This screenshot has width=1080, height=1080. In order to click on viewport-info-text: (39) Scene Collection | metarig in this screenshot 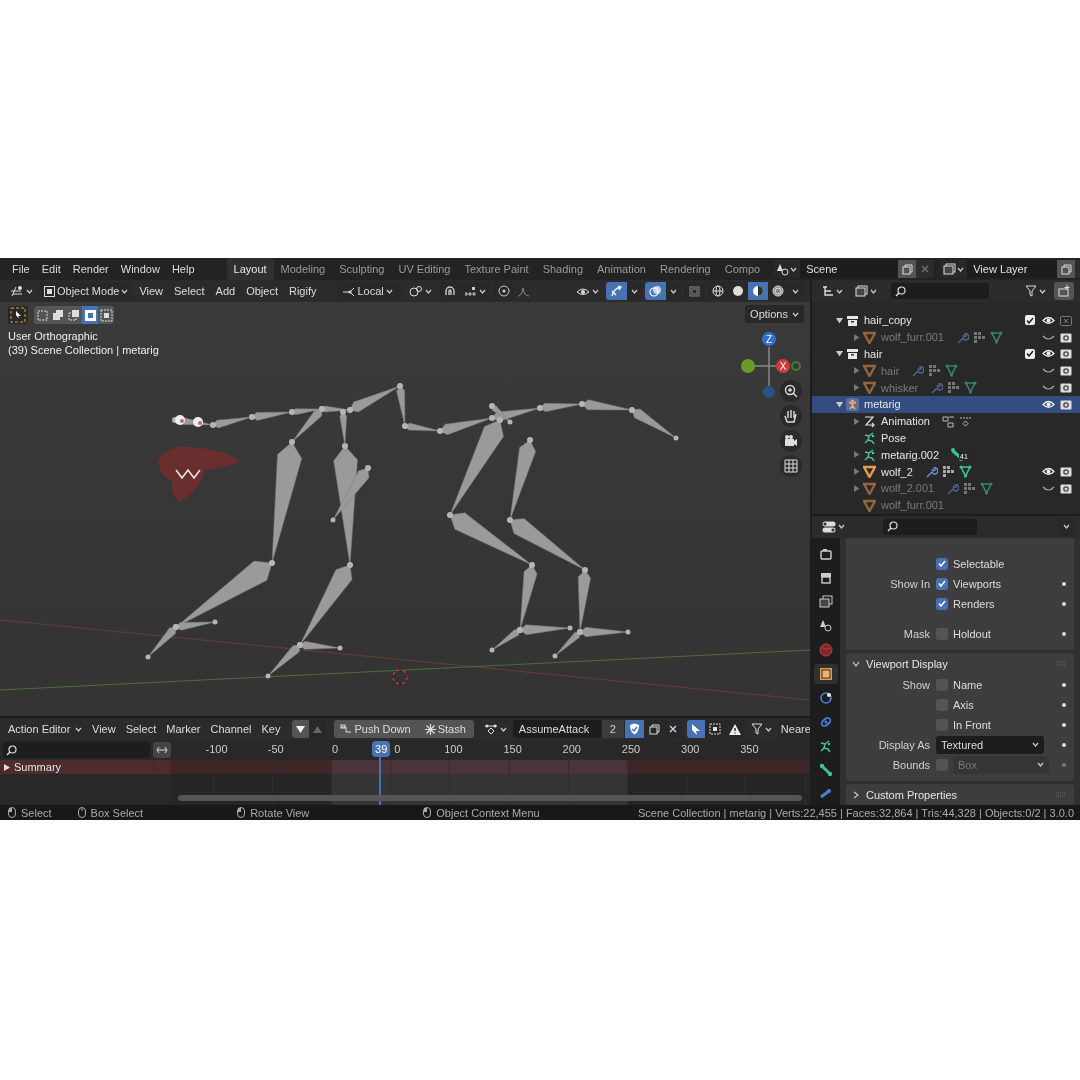, I will do `click(83, 350)`.